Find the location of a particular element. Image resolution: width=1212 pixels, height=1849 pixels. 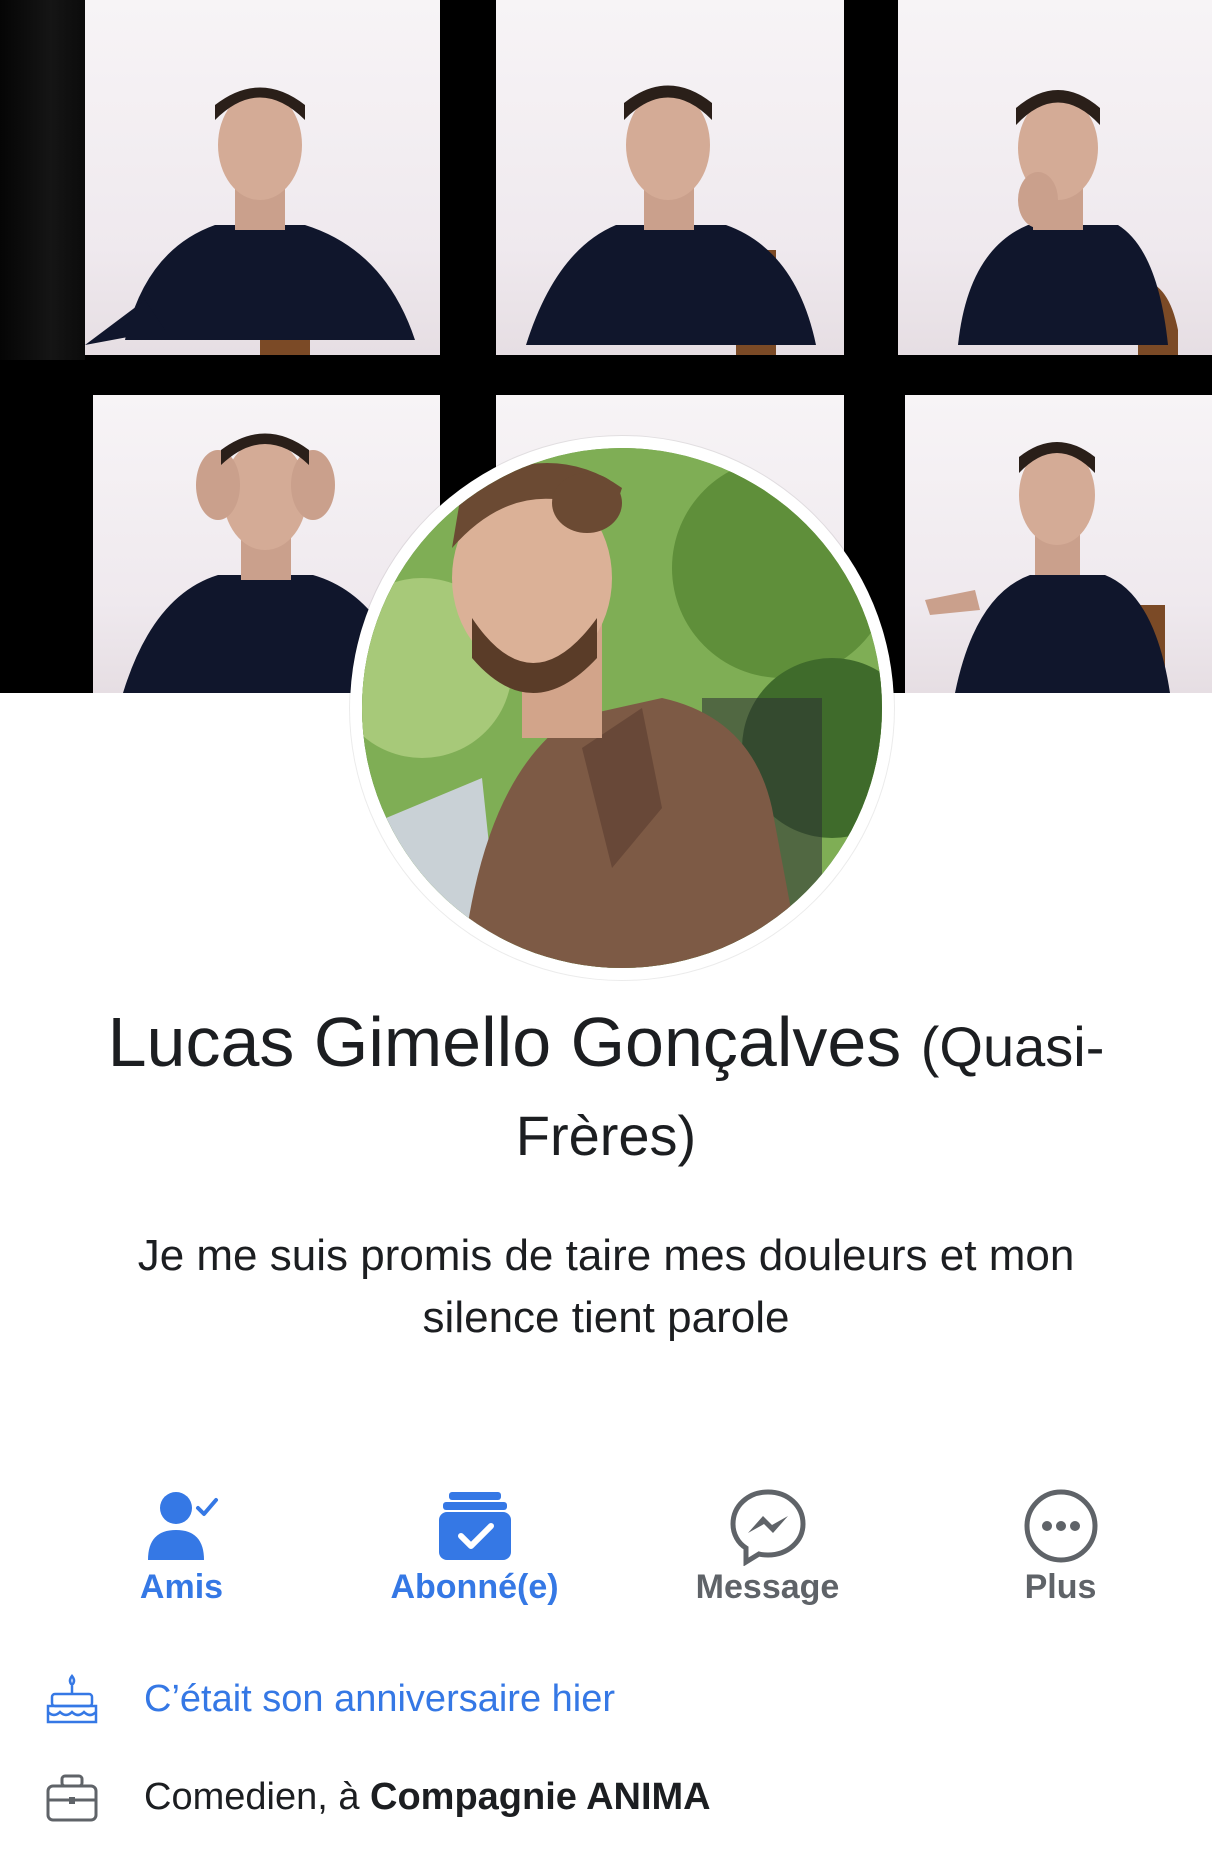

birthday-text: C’était son anniversaire hier is located at coordinates (380, 1699).